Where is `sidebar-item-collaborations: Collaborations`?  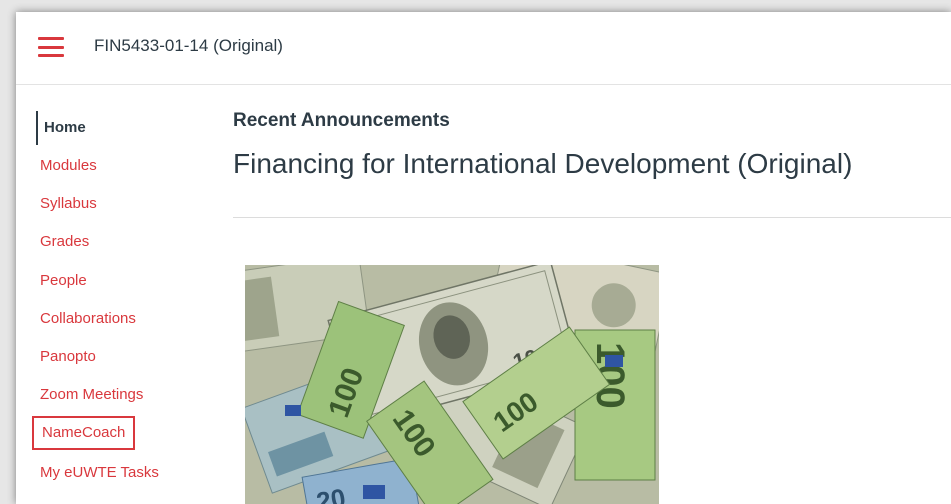 sidebar-item-collaborations: Collaborations is located at coordinates (117, 319).